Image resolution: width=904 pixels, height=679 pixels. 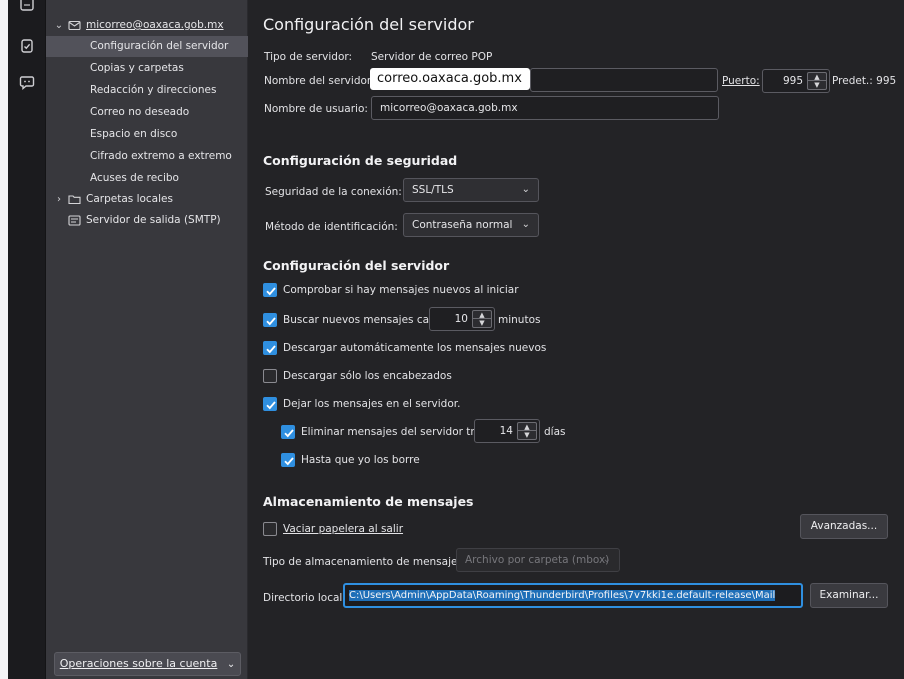 I want to click on account-operations-label: Operaciones sobre la cuenta, so click(x=138, y=663).